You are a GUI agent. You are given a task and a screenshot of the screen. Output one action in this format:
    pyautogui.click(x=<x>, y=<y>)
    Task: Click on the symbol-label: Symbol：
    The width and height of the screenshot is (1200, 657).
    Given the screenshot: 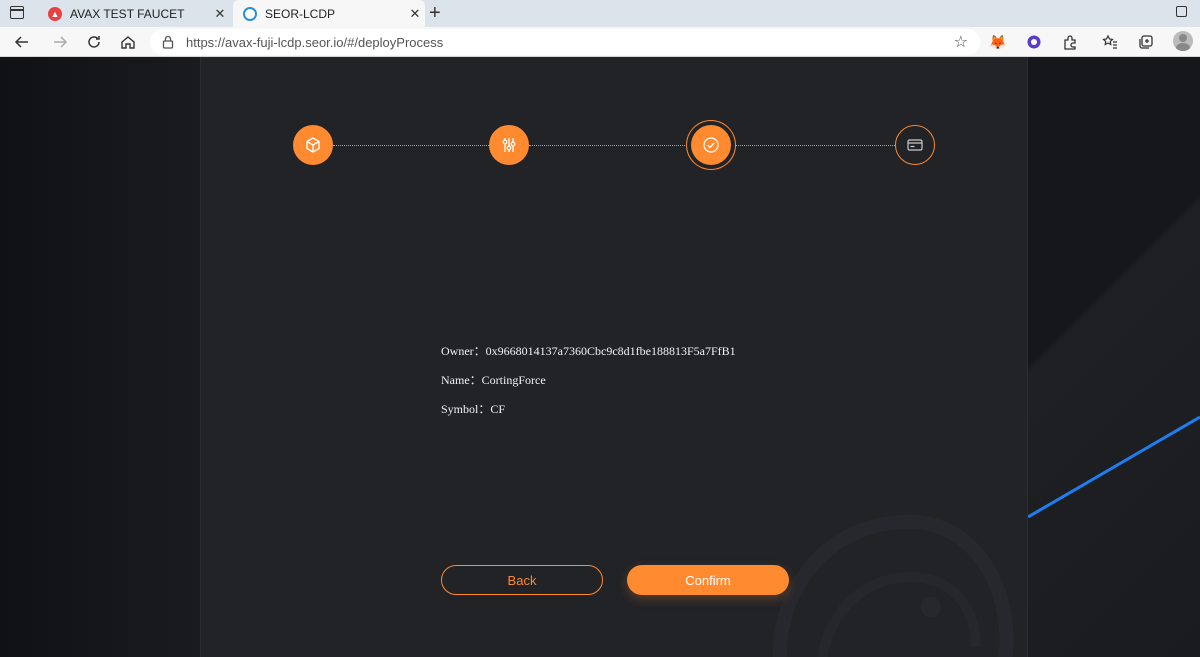 What is the action you would take?
    pyautogui.click(x=466, y=409)
    